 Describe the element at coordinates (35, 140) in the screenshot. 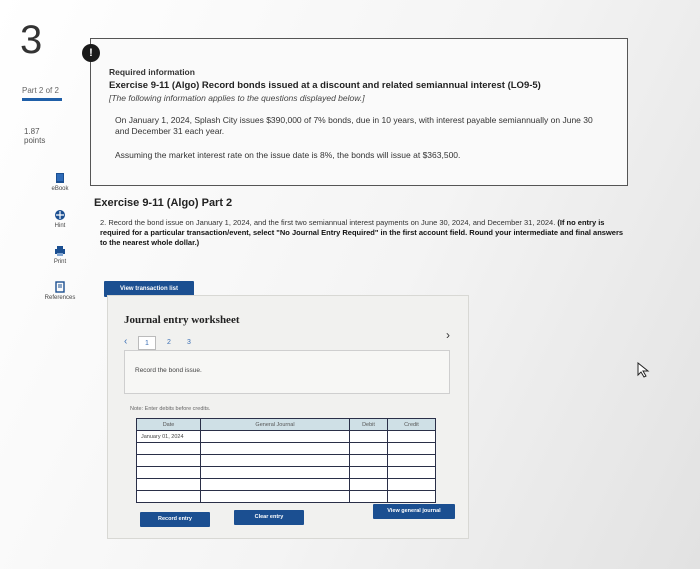

I see `points-label: points` at that location.